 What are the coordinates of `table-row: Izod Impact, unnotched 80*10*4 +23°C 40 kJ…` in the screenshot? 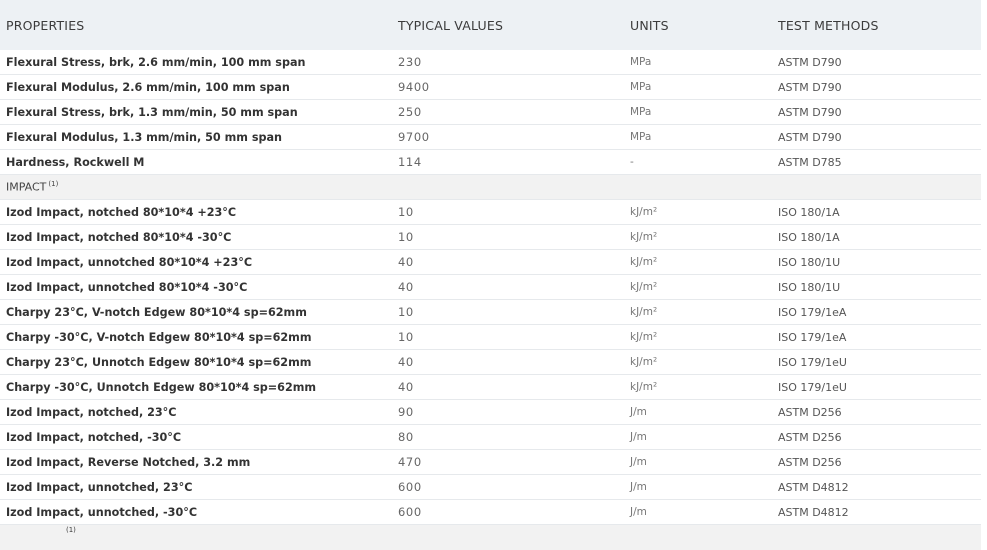 It's located at (490, 262).